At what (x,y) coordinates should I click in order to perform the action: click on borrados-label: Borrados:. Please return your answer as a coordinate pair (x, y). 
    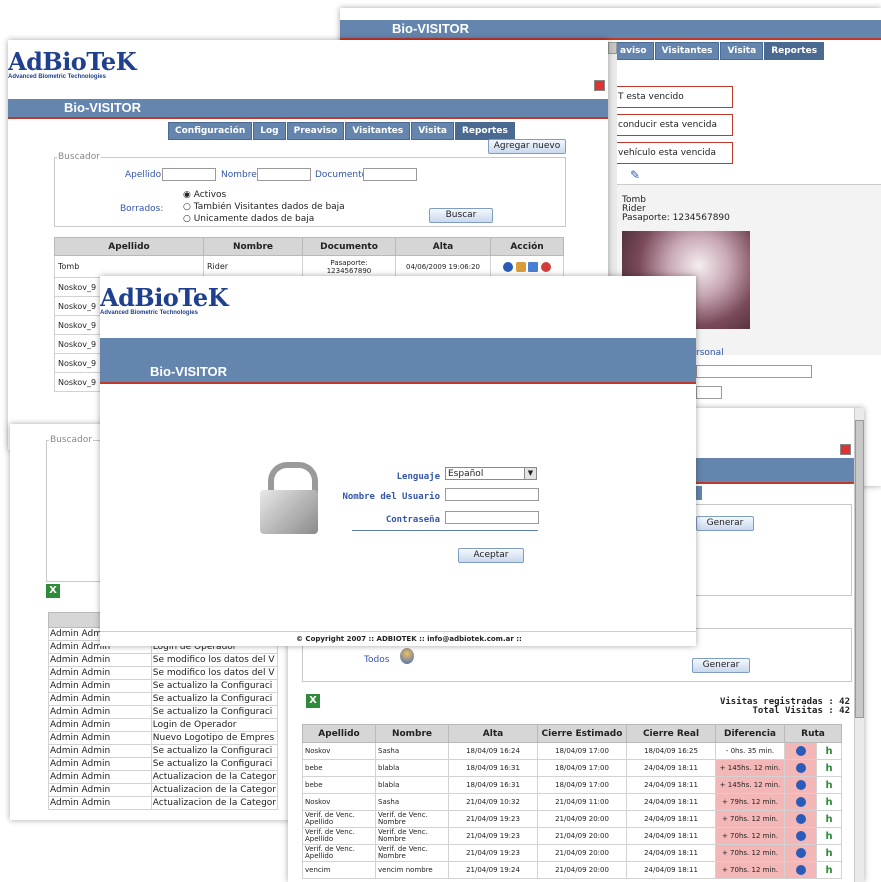
    Looking at the image, I should click on (142, 209).